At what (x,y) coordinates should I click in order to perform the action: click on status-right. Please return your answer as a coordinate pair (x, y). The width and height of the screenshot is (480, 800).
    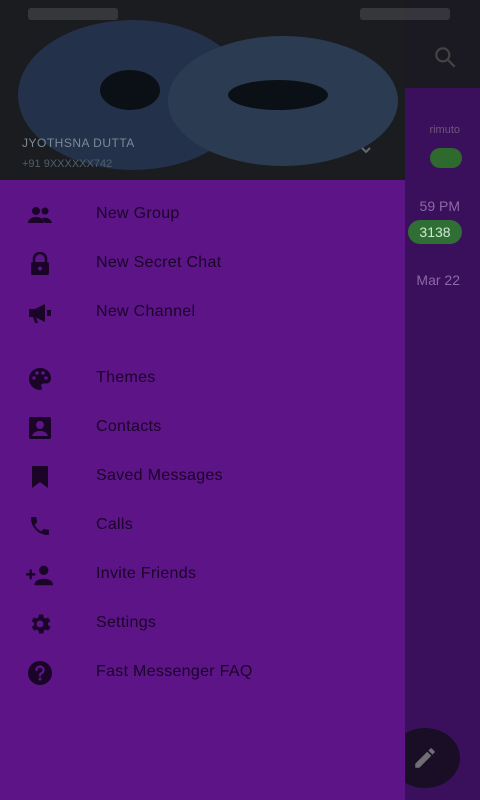
    Looking at the image, I should click on (405, 14).